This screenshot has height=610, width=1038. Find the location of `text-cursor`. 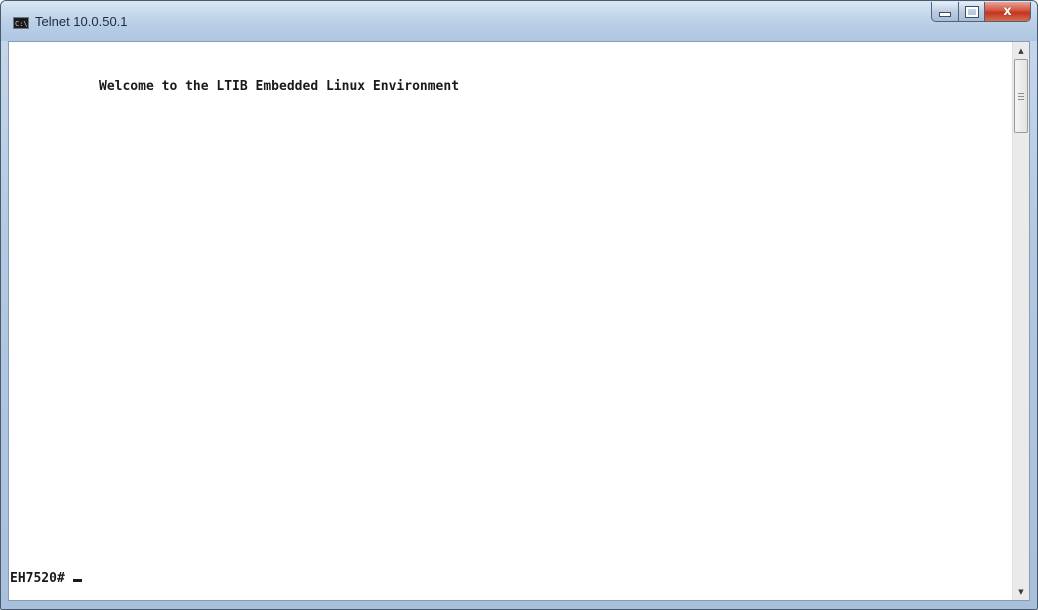

text-cursor is located at coordinates (77, 580).